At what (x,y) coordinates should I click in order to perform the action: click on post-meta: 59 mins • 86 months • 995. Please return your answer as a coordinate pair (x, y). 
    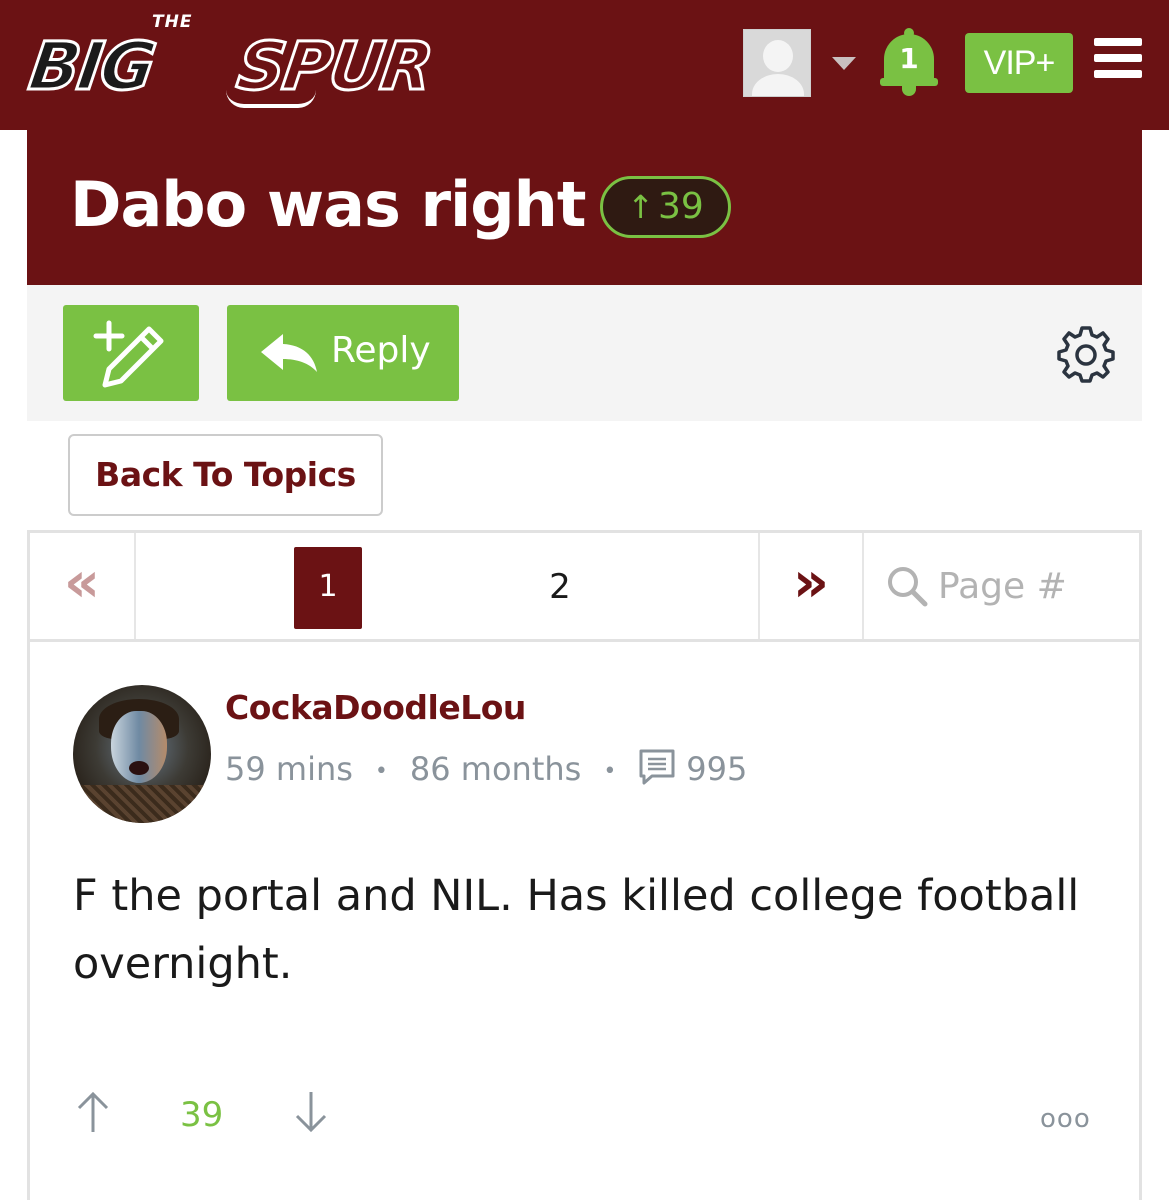
    Looking at the image, I should click on (486, 768).